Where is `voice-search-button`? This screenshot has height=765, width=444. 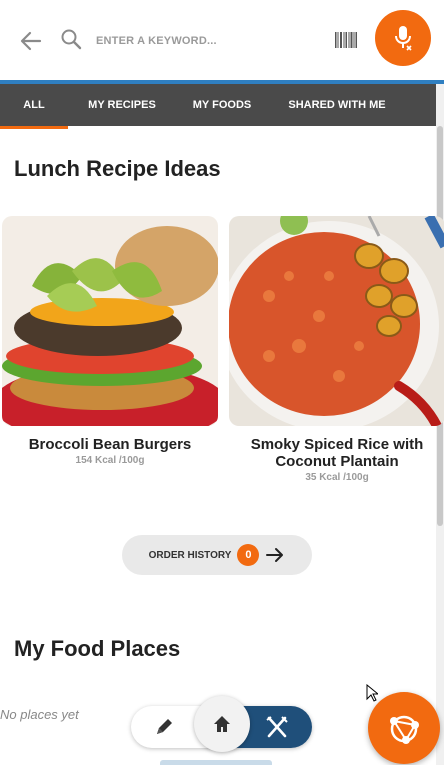 voice-search-button is located at coordinates (403, 38).